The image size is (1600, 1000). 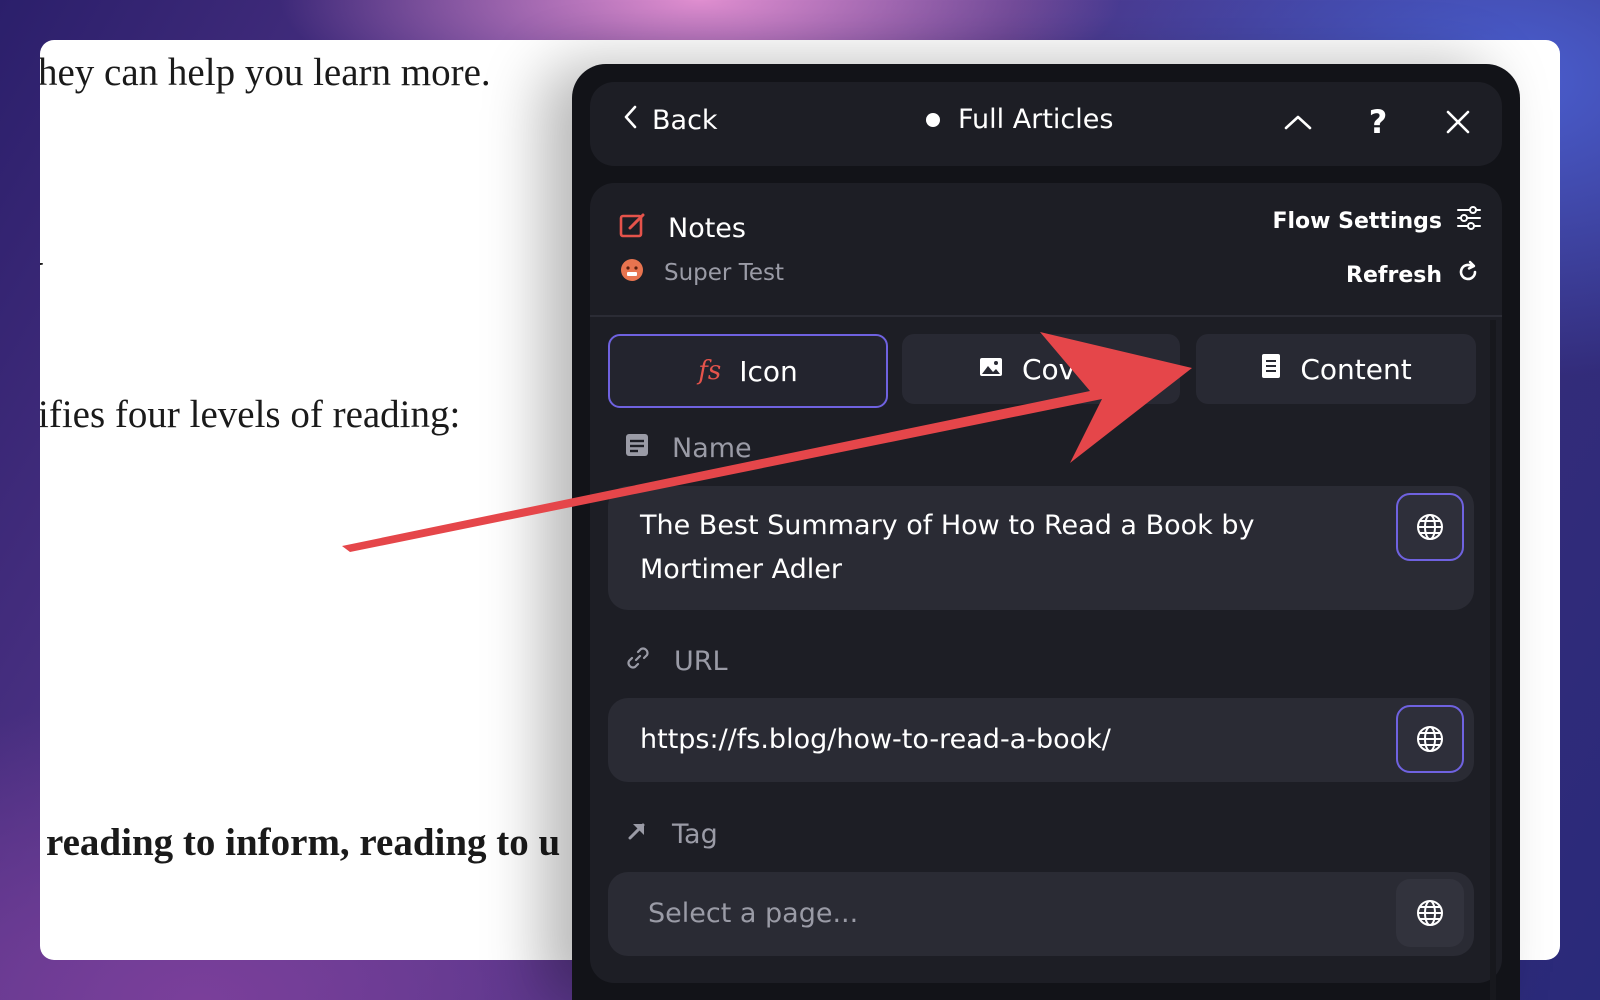 I want to click on back-button: Back, so click(x=670, y=120).